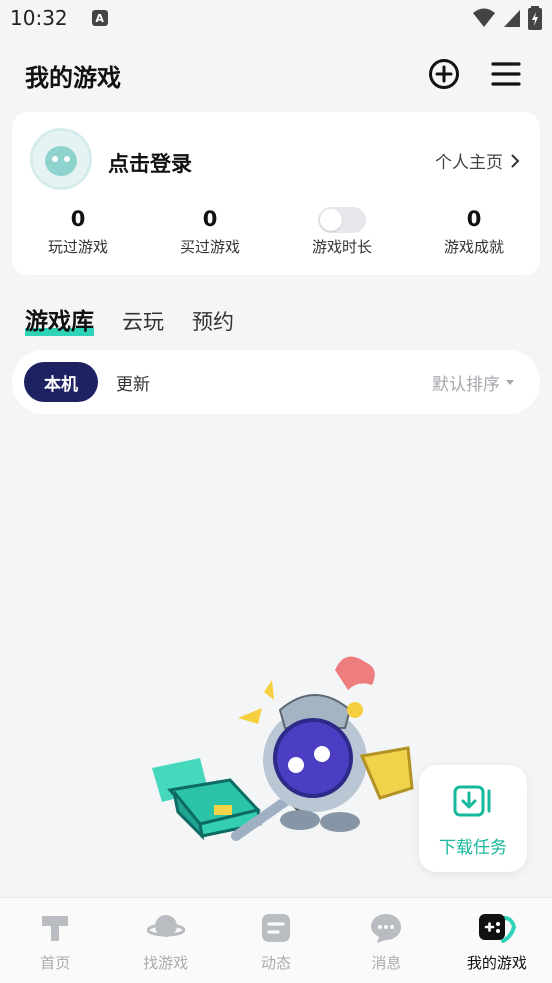 Image resolution: width=552 pixels, height=983 pixels. What do you see at coordinates (150, 163) in the screenshot?
I see `login-prompt: 点击登录` at bounding box center [150, 163].